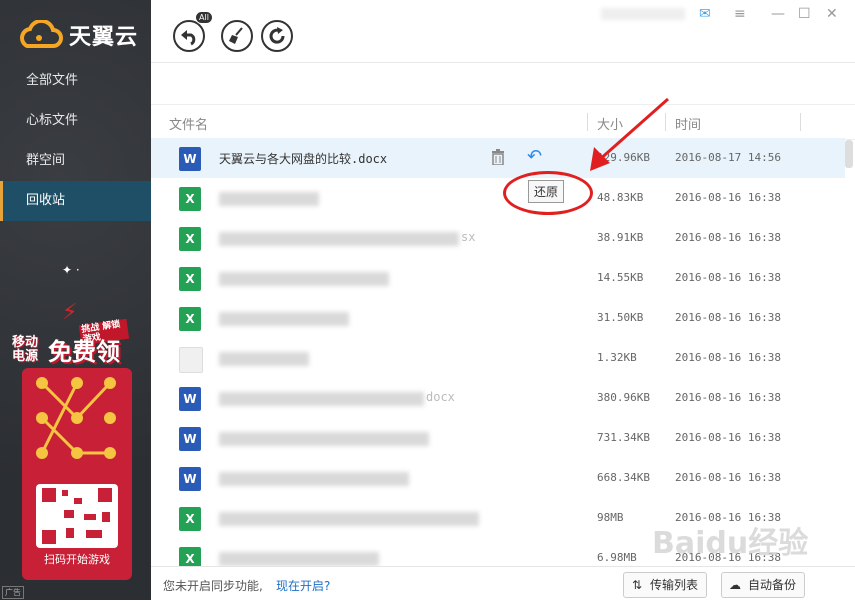  Describe the element at coordinates (546, 191) in the screenshot. I see `restore-tooltip: 还原` at that location.